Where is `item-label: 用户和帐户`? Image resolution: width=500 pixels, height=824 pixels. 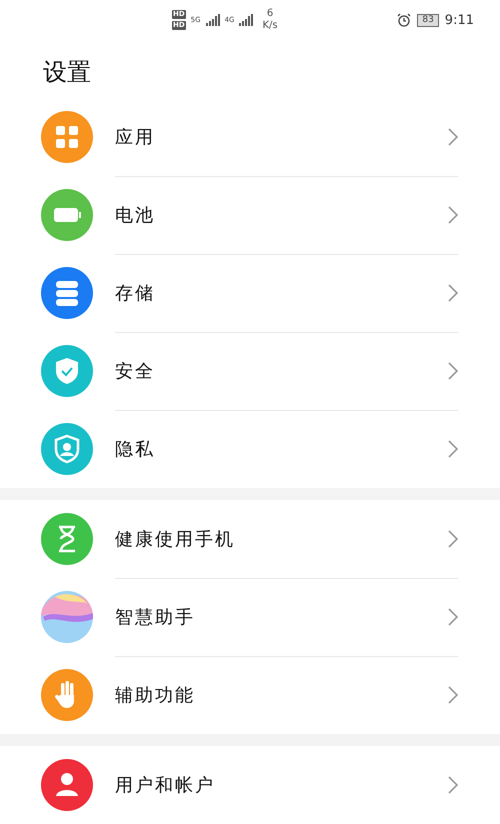 item-label: 用户和帐户 is located at coordinates (165, 785).